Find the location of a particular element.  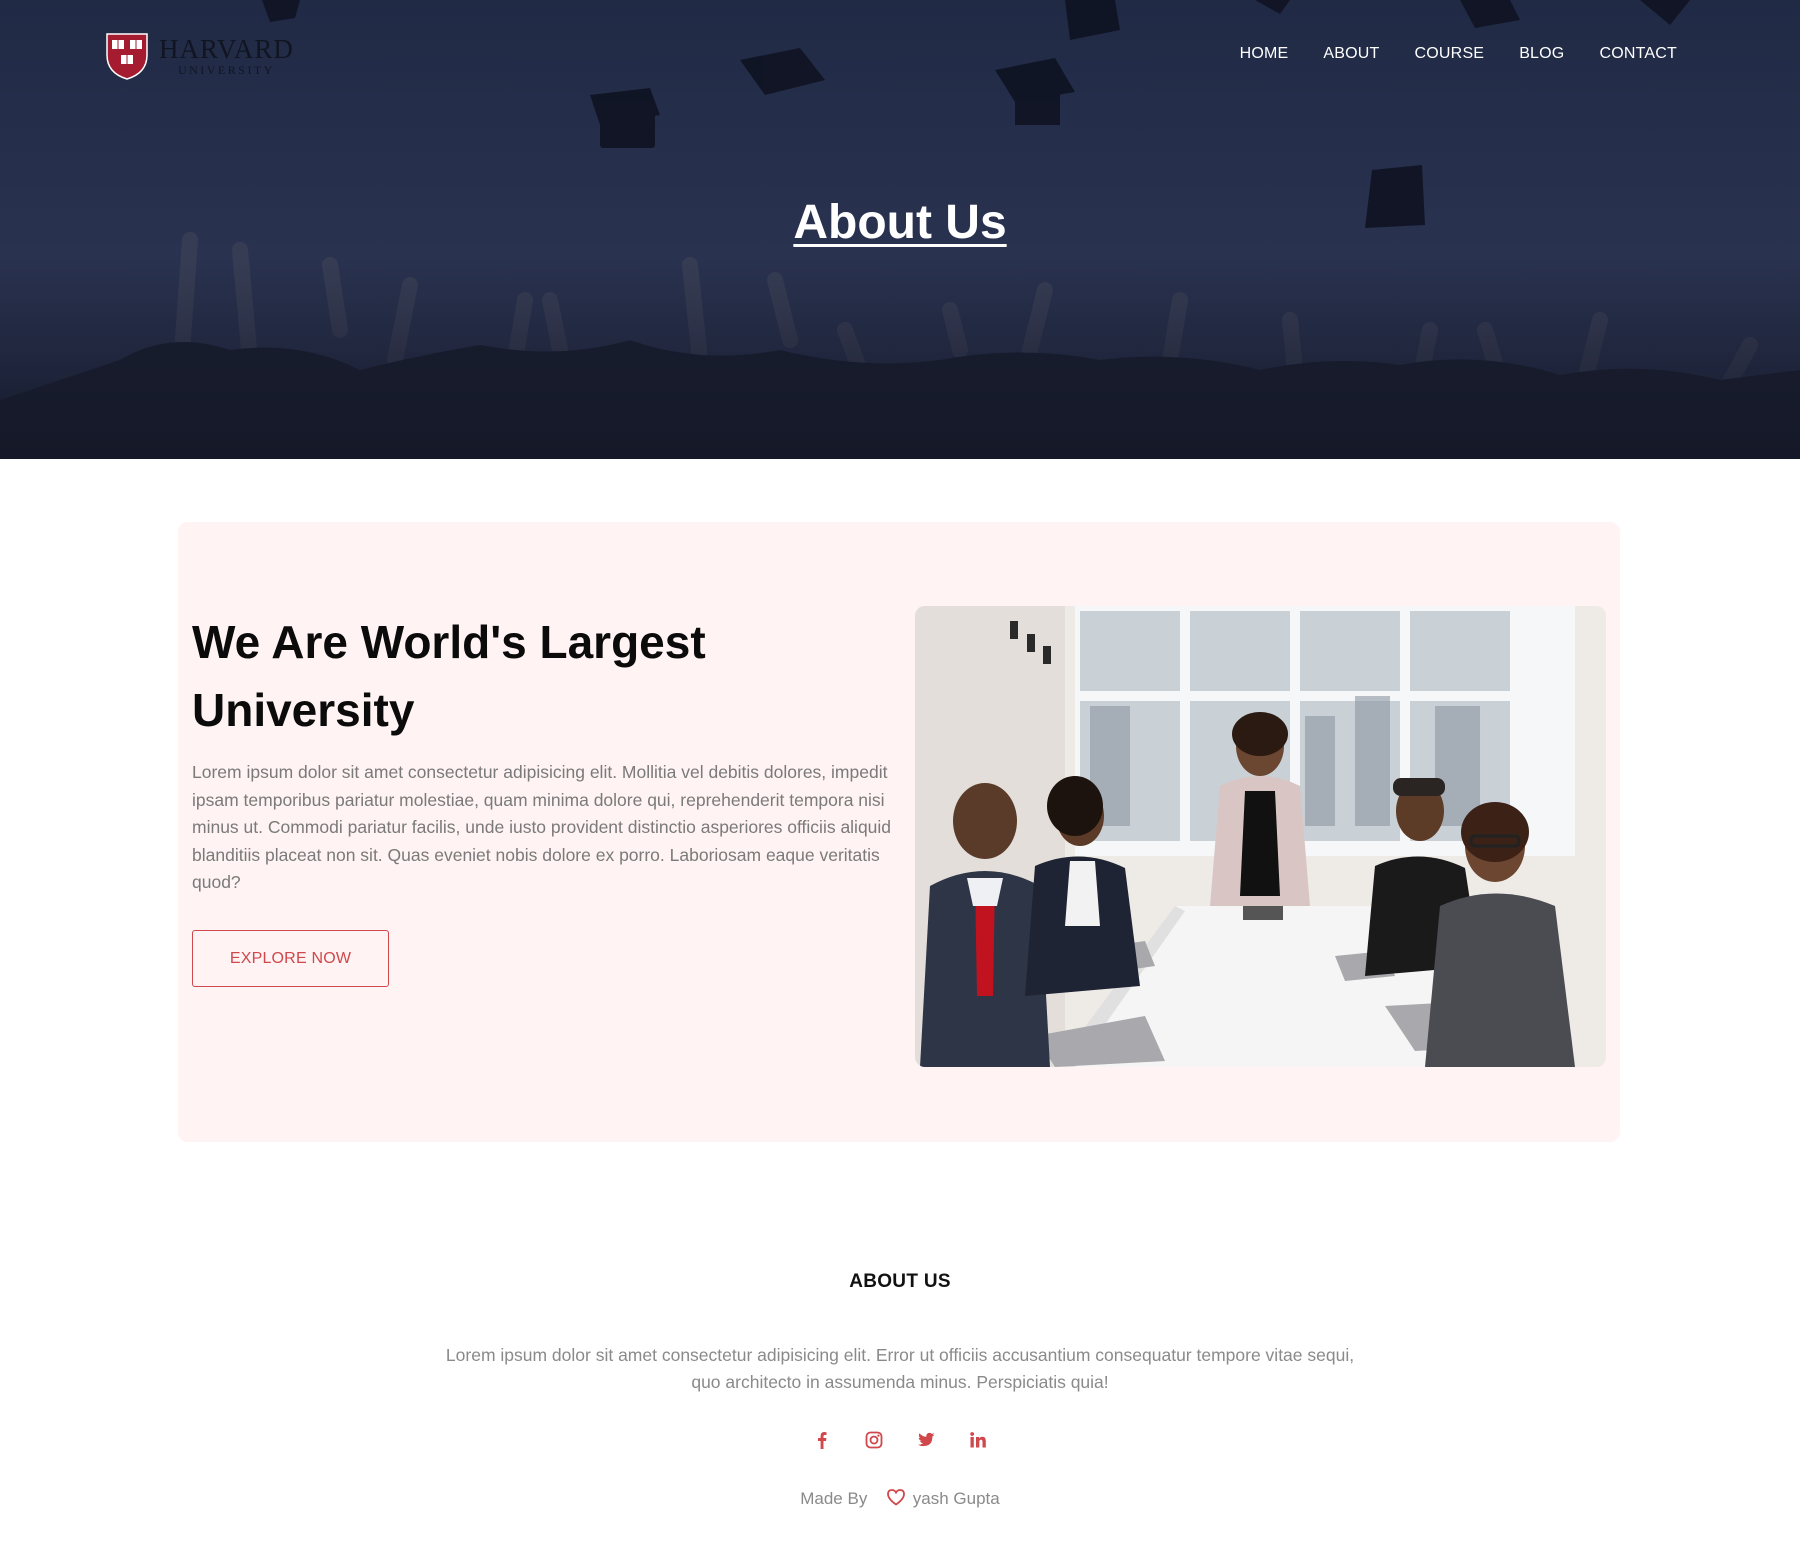

facebook-link is located at coordinates (822, 1440).